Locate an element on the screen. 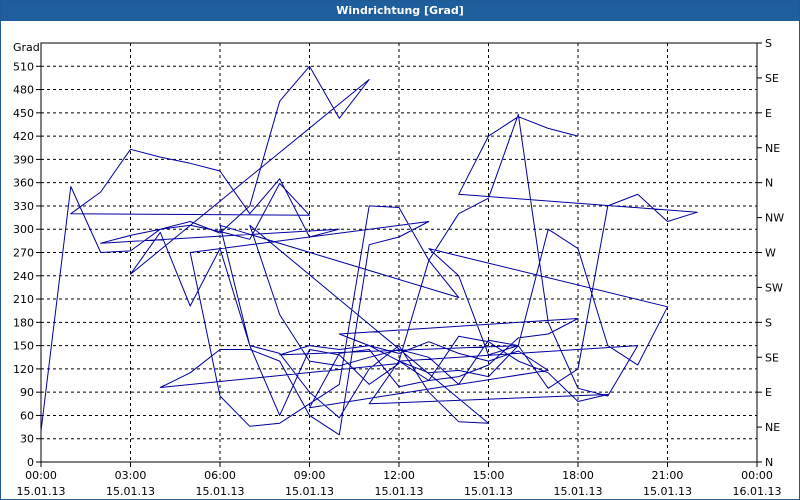  y-tick-label: 150 is located at coordinates (23, 346).